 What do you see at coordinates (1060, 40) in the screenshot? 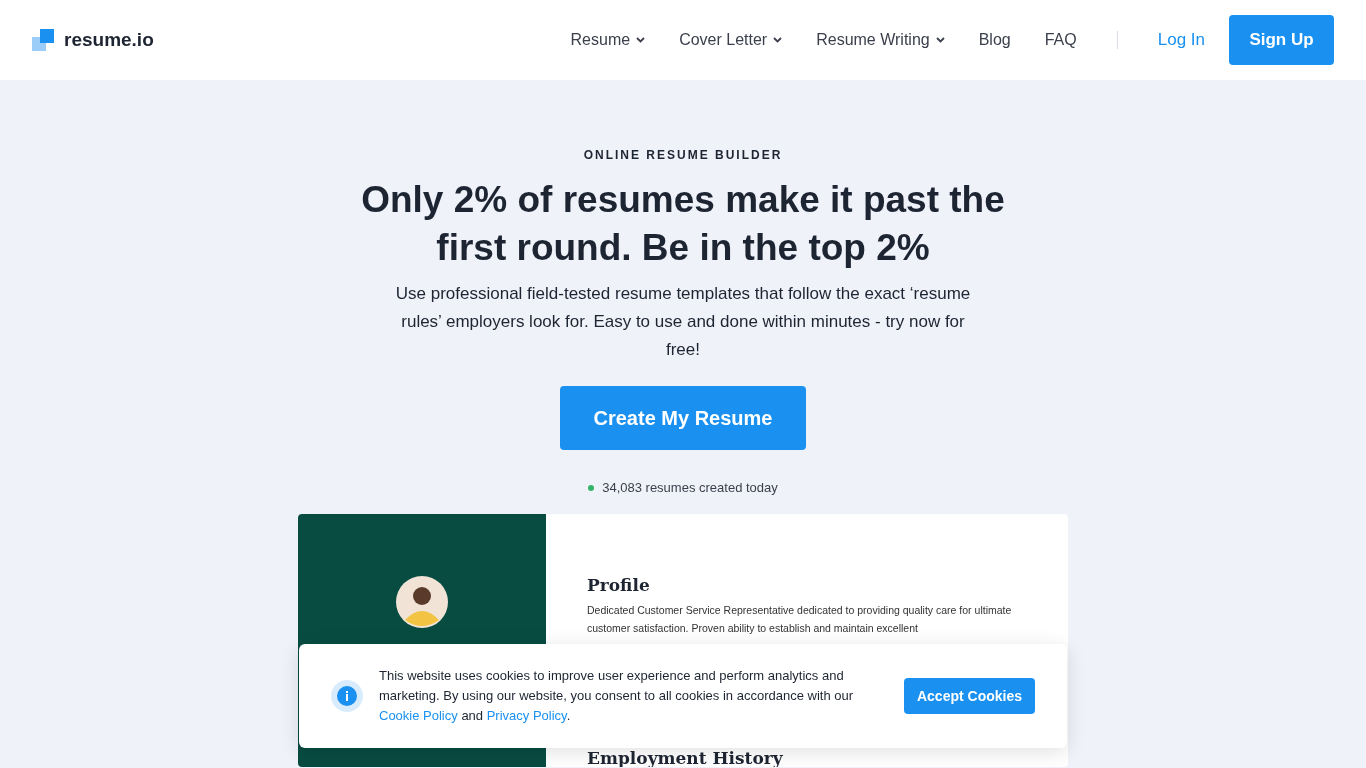
I see `nav-link: FAQ` at bounding box center [1060, 40].